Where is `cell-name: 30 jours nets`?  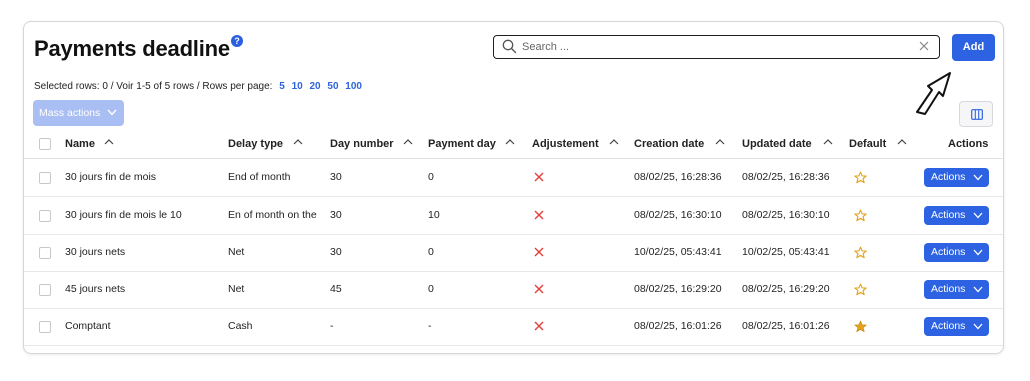 cell-name: 30 jours nets is located at coordinates (95, 252).